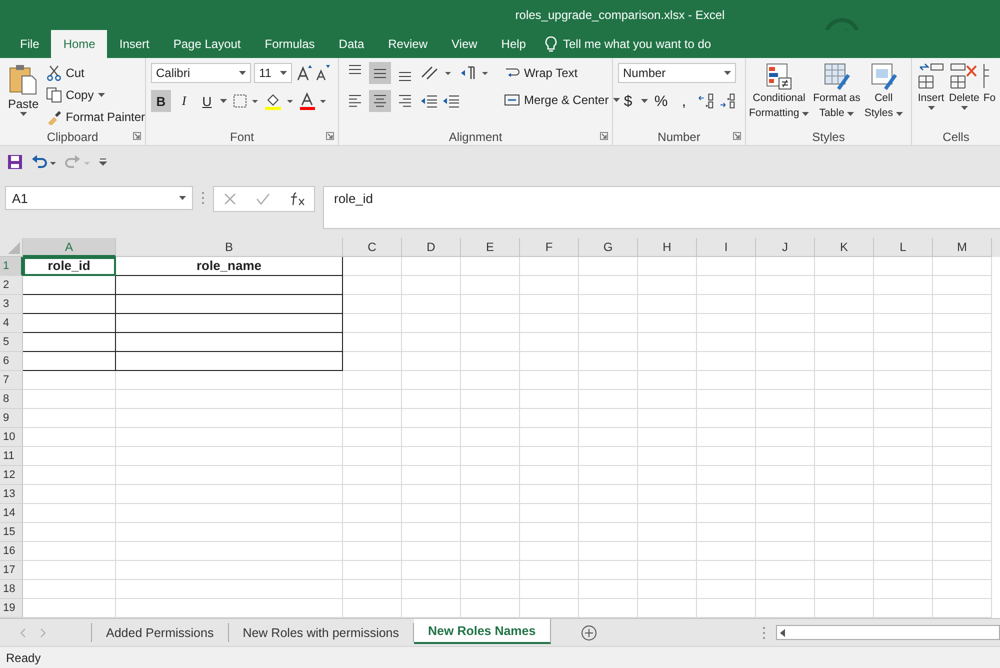 The height and width of the screenshot is (668, 1000). What do you see at coordinates (11, 589) in the screenshot?
I see `row-header: 18` at bounding box center [11, 589].